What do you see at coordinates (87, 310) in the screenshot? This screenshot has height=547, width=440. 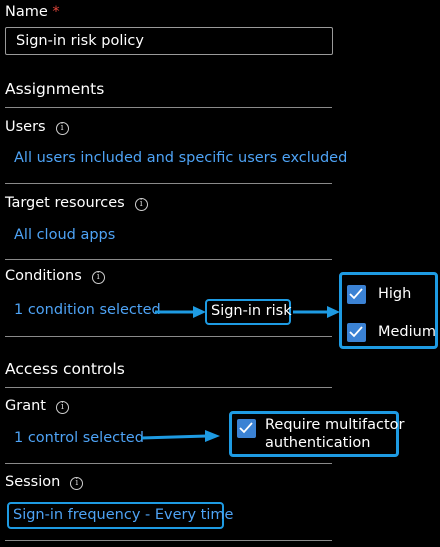 I see `conditions-link: 1 condition selected` at bounding box center [87, 310].